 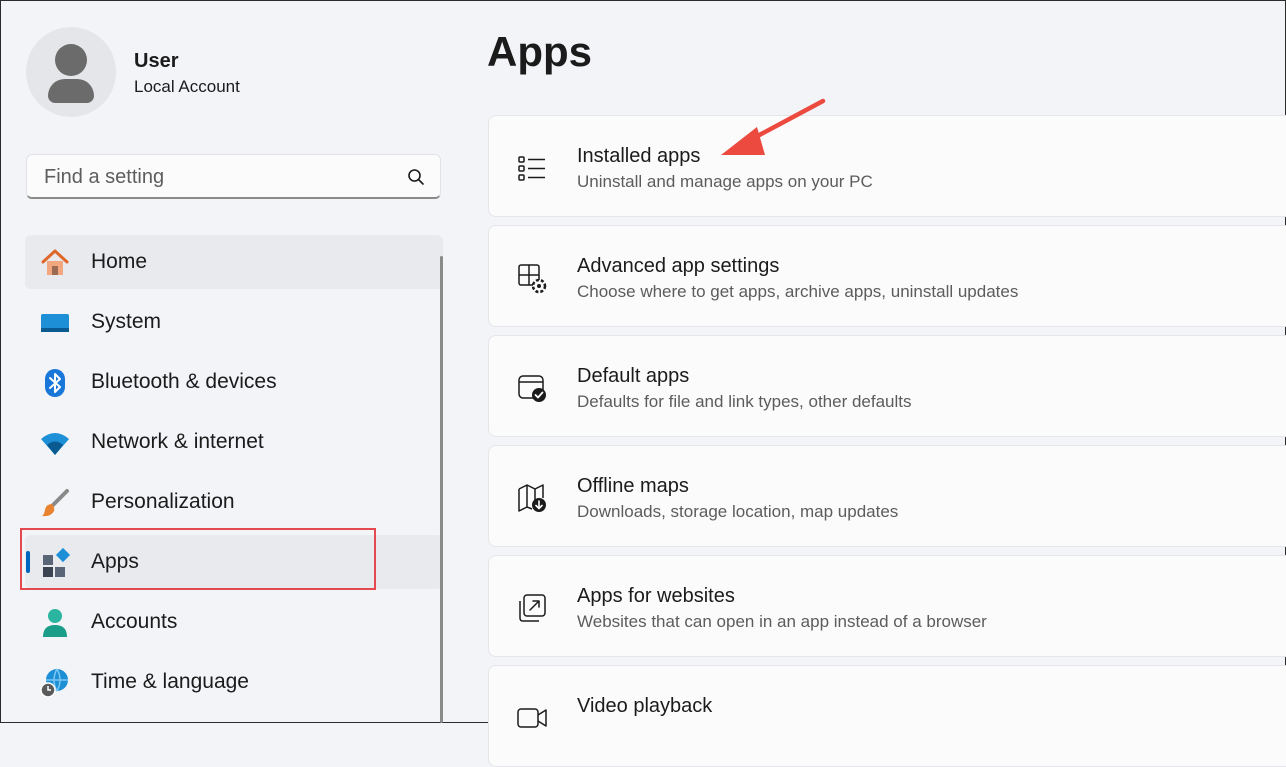 I want to click on map-download-icon, so click(x=532, y=498).